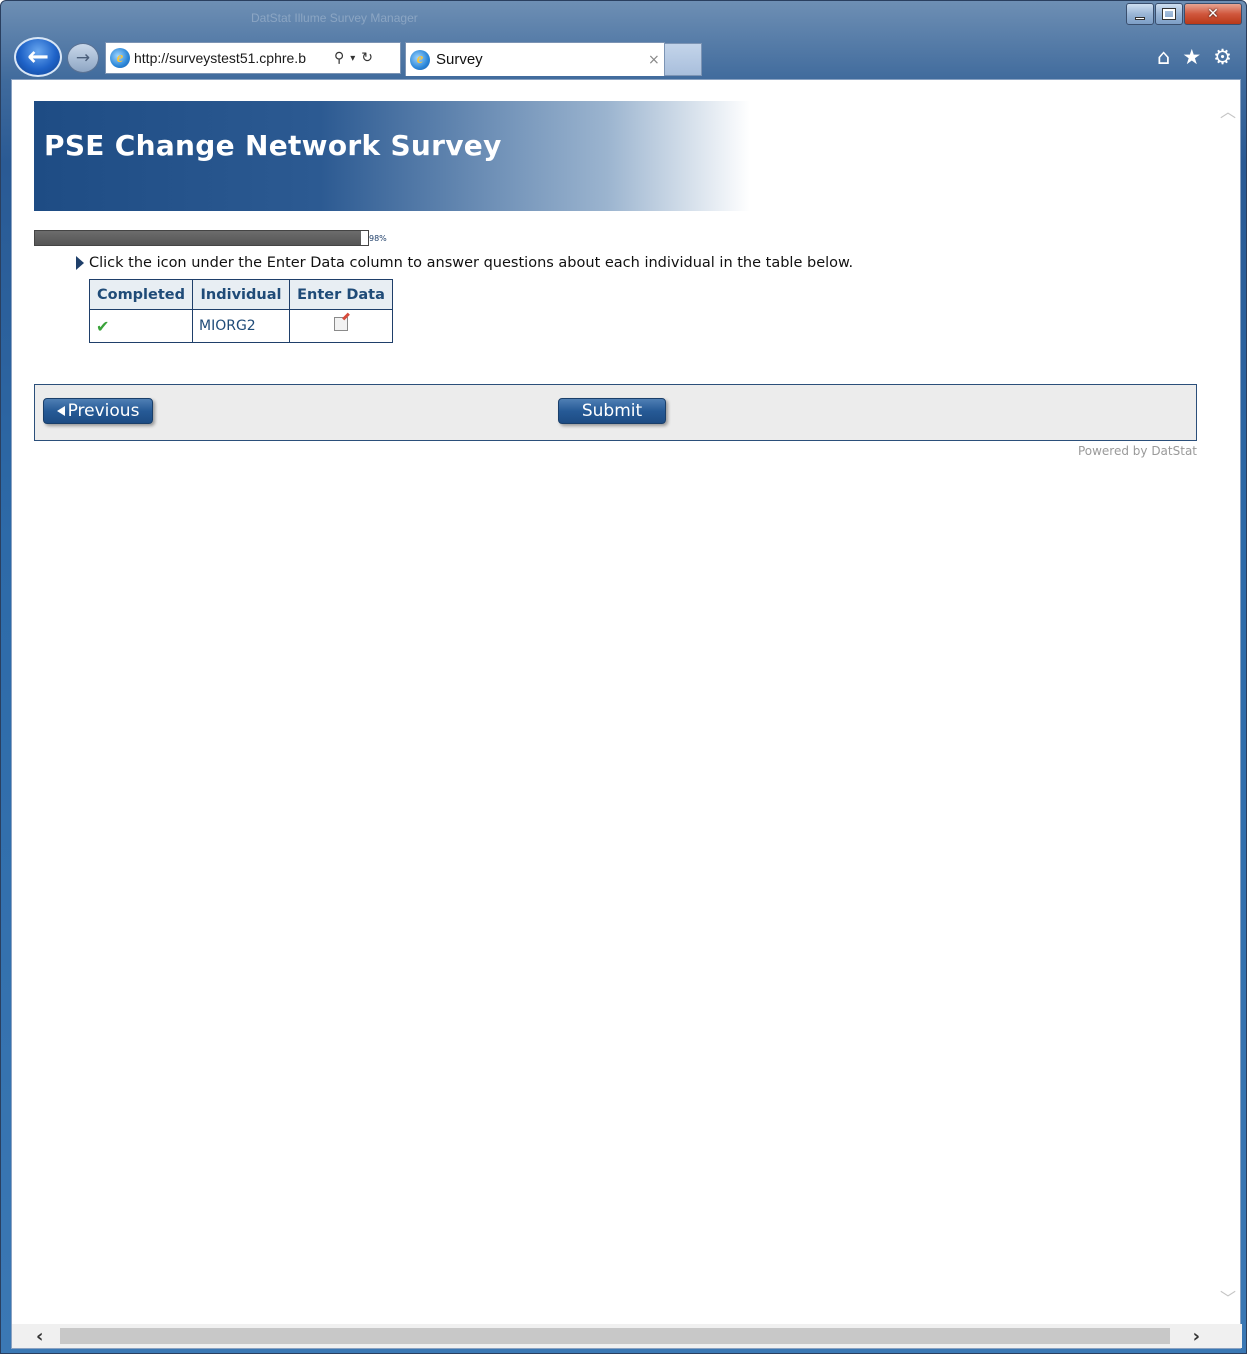 The image size is (1247, 1354). I want to click on dropdown-icon: ▾, so click(352, 58).